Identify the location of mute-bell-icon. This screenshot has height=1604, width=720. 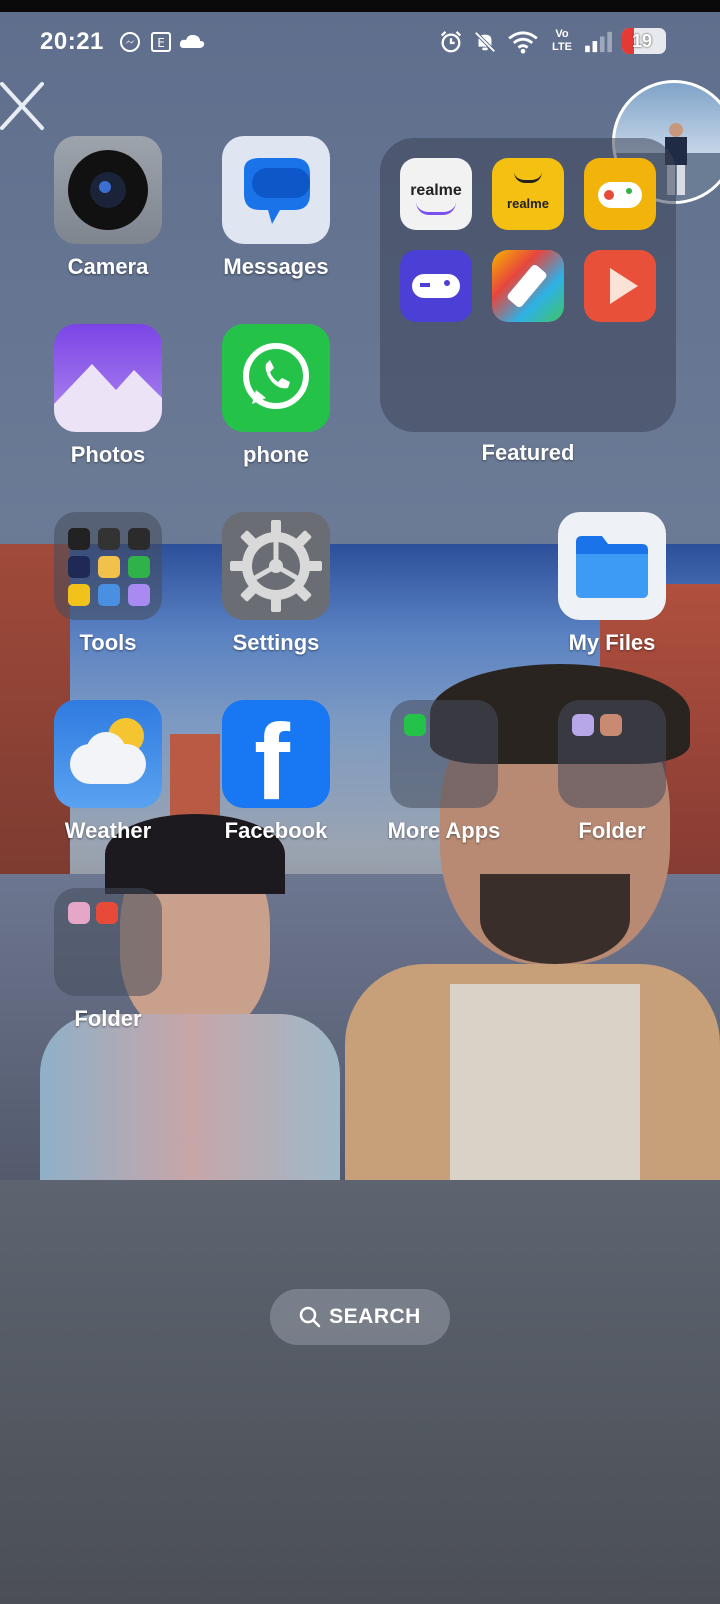
(485, 42).